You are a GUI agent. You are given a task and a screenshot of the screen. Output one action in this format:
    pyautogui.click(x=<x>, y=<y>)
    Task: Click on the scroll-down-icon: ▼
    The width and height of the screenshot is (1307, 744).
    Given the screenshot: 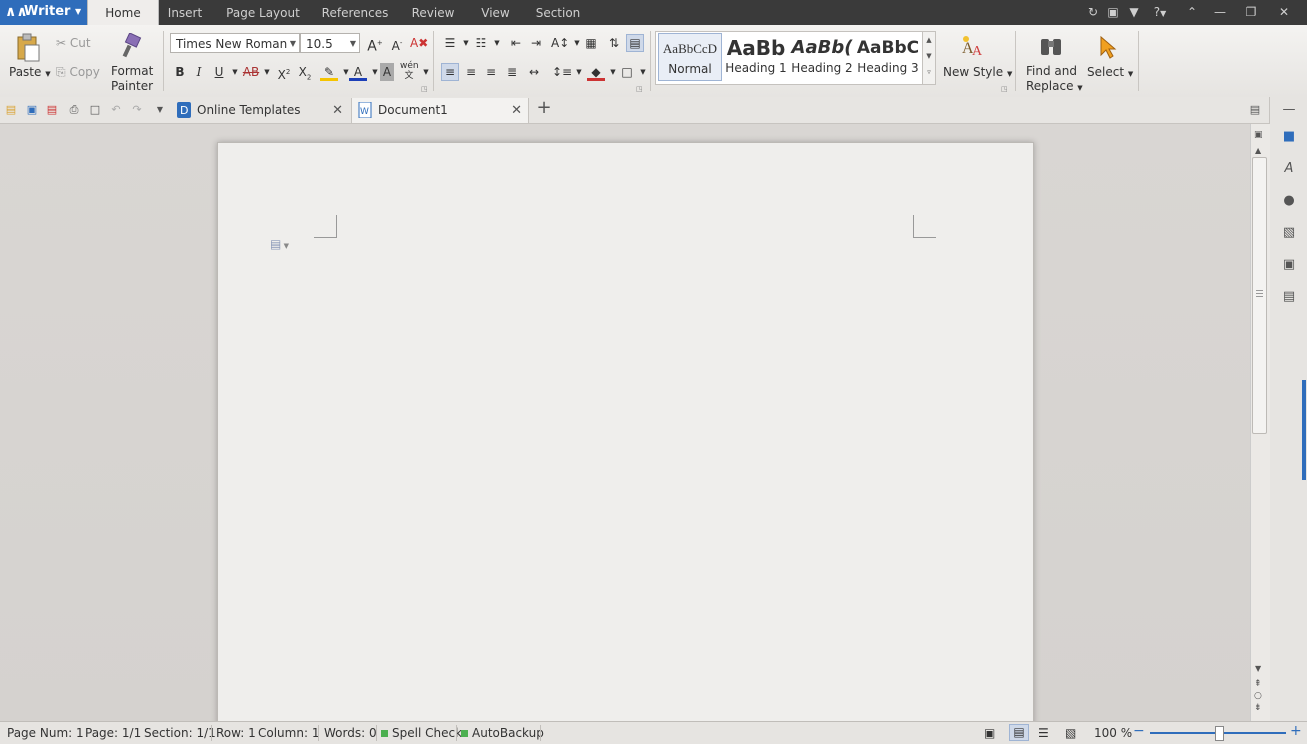 What is the action you would take?
    pyautogui.click(x=1258, y=668)
    